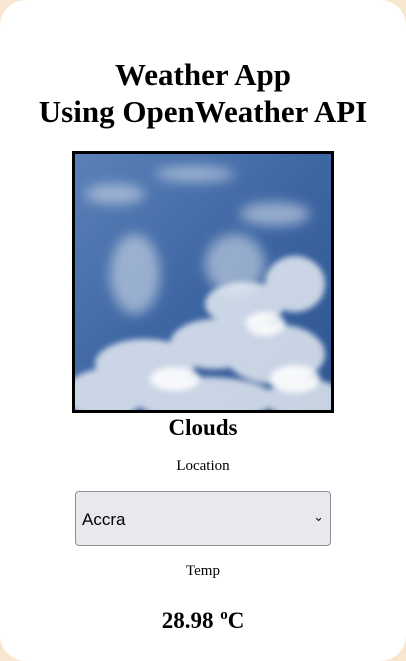 This screenshot has height=661, width=406. Describe the element at coordinates (203, 74) in the screenshot. I see `title-line-1: Weather App` at that location.